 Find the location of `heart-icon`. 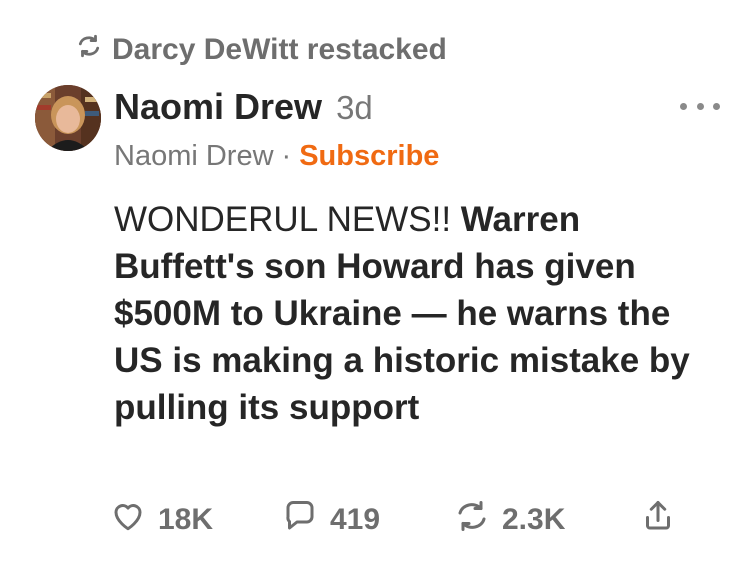

heart-icon is located at coordinates (128, 520).